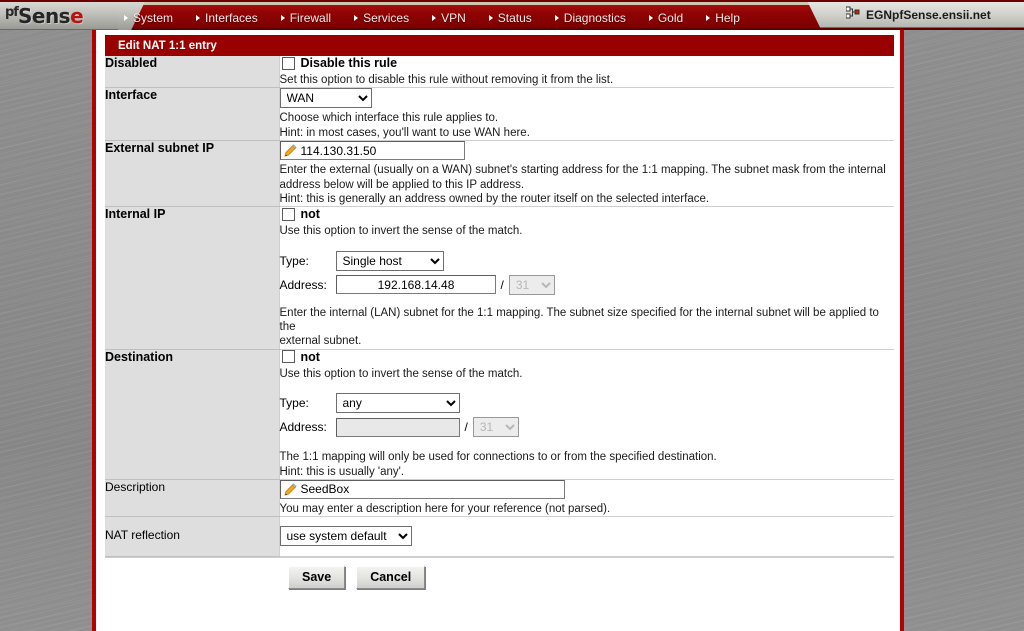 The image size is (1024, 631). What do you see at coordinates (320, 341) in the screenshot?
I see `internal-help-2: external subnet.` at bounding box center [320, 341].